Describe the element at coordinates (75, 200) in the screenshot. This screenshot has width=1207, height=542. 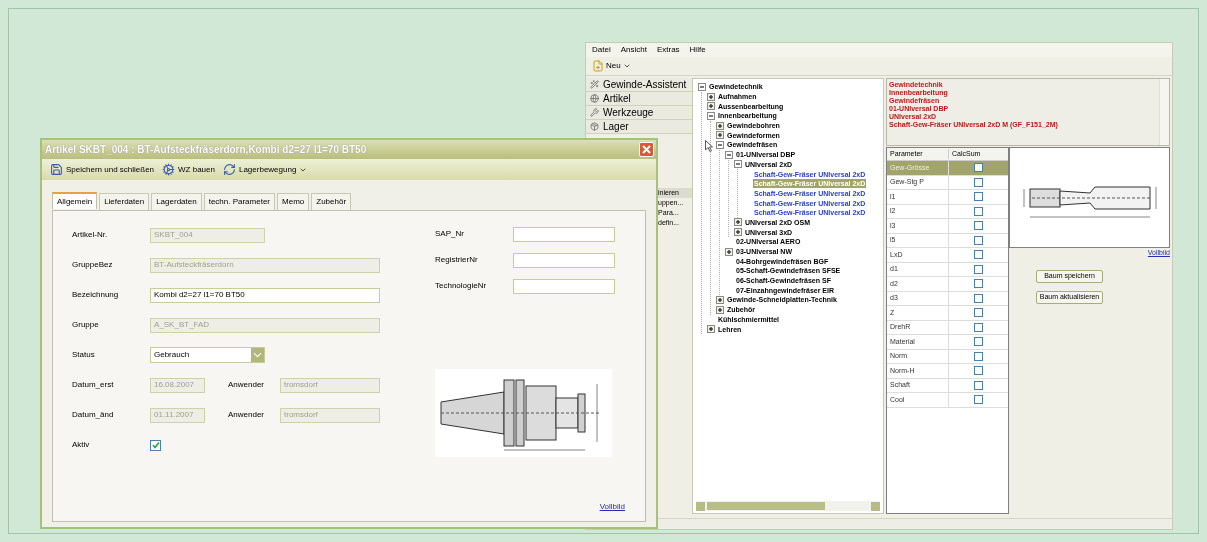
I see `tab: Allgemein` at that location.